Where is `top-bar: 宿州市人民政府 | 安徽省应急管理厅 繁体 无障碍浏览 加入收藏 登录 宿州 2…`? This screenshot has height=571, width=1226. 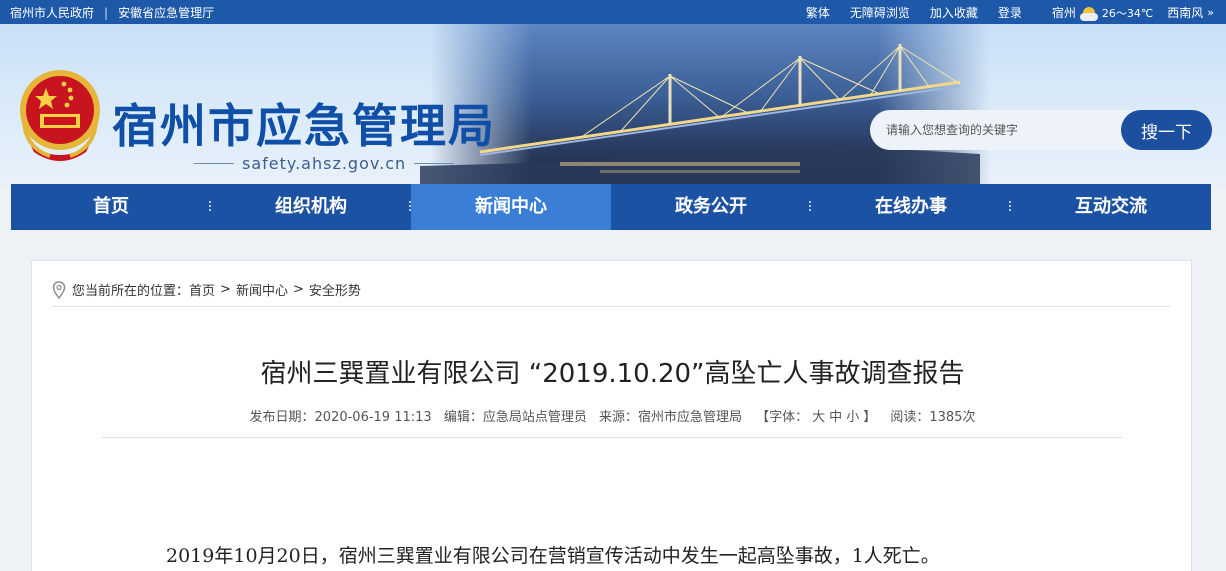 top-bar: 宿州市人民政府 | 安徽省应急管理厅 繁体 无障碍浏览 加入收藏 登录 宿州 2… is located at coordinates (613, 12).